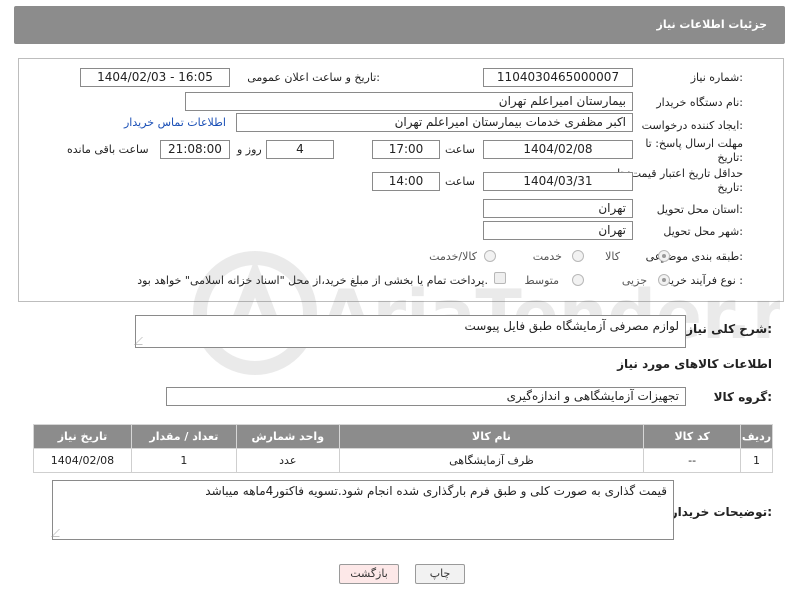 The height and width of the screenshot is (598, 788). Describe the element at coordinates (694, 364) in the screenshot. I see `goods-section-title: اطلاعات کالاهای مورد نیاز` at that location.